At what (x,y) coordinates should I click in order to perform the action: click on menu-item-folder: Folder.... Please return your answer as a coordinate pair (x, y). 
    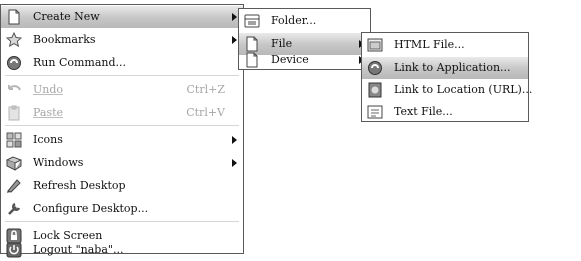
    Looking at the image, I should click on (304, 21).